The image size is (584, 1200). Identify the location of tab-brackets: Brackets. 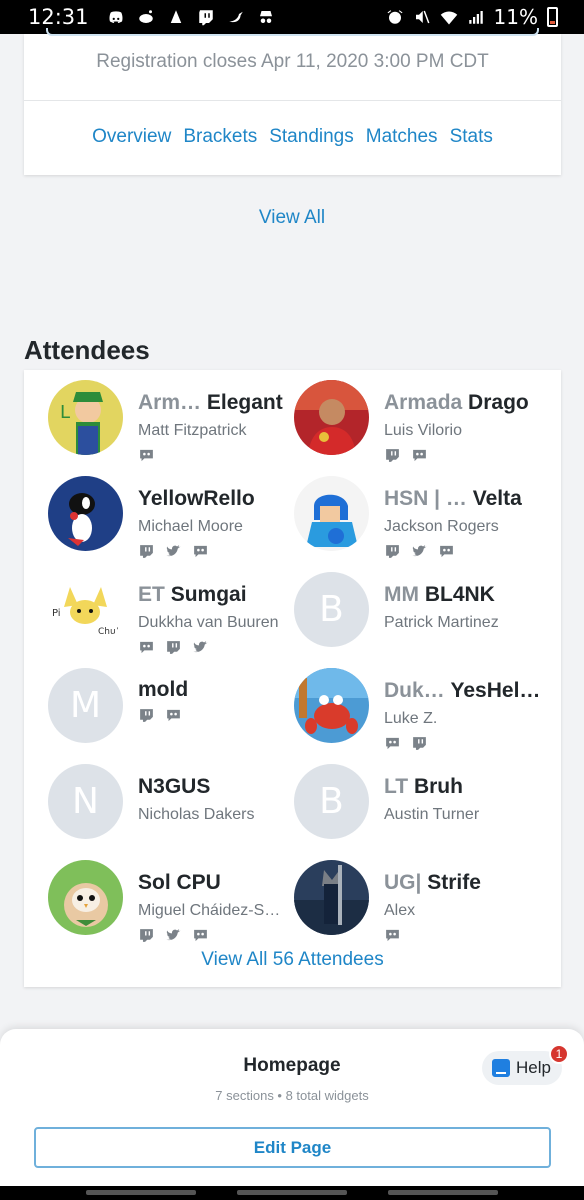
(220, 137).